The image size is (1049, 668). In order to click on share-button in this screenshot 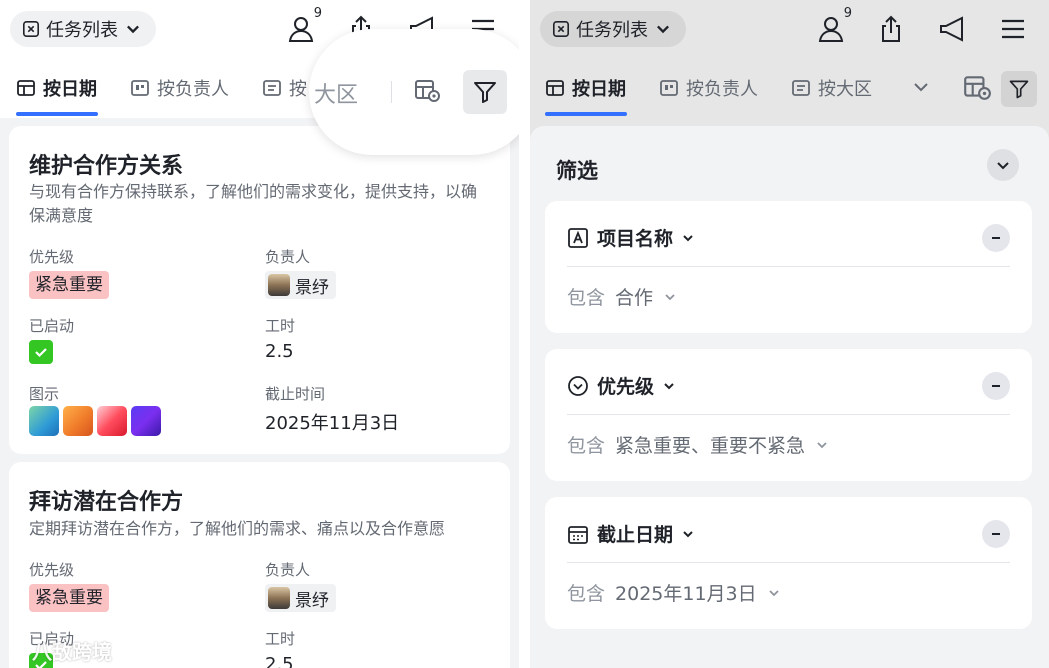, I will do `click(891, 29)`.